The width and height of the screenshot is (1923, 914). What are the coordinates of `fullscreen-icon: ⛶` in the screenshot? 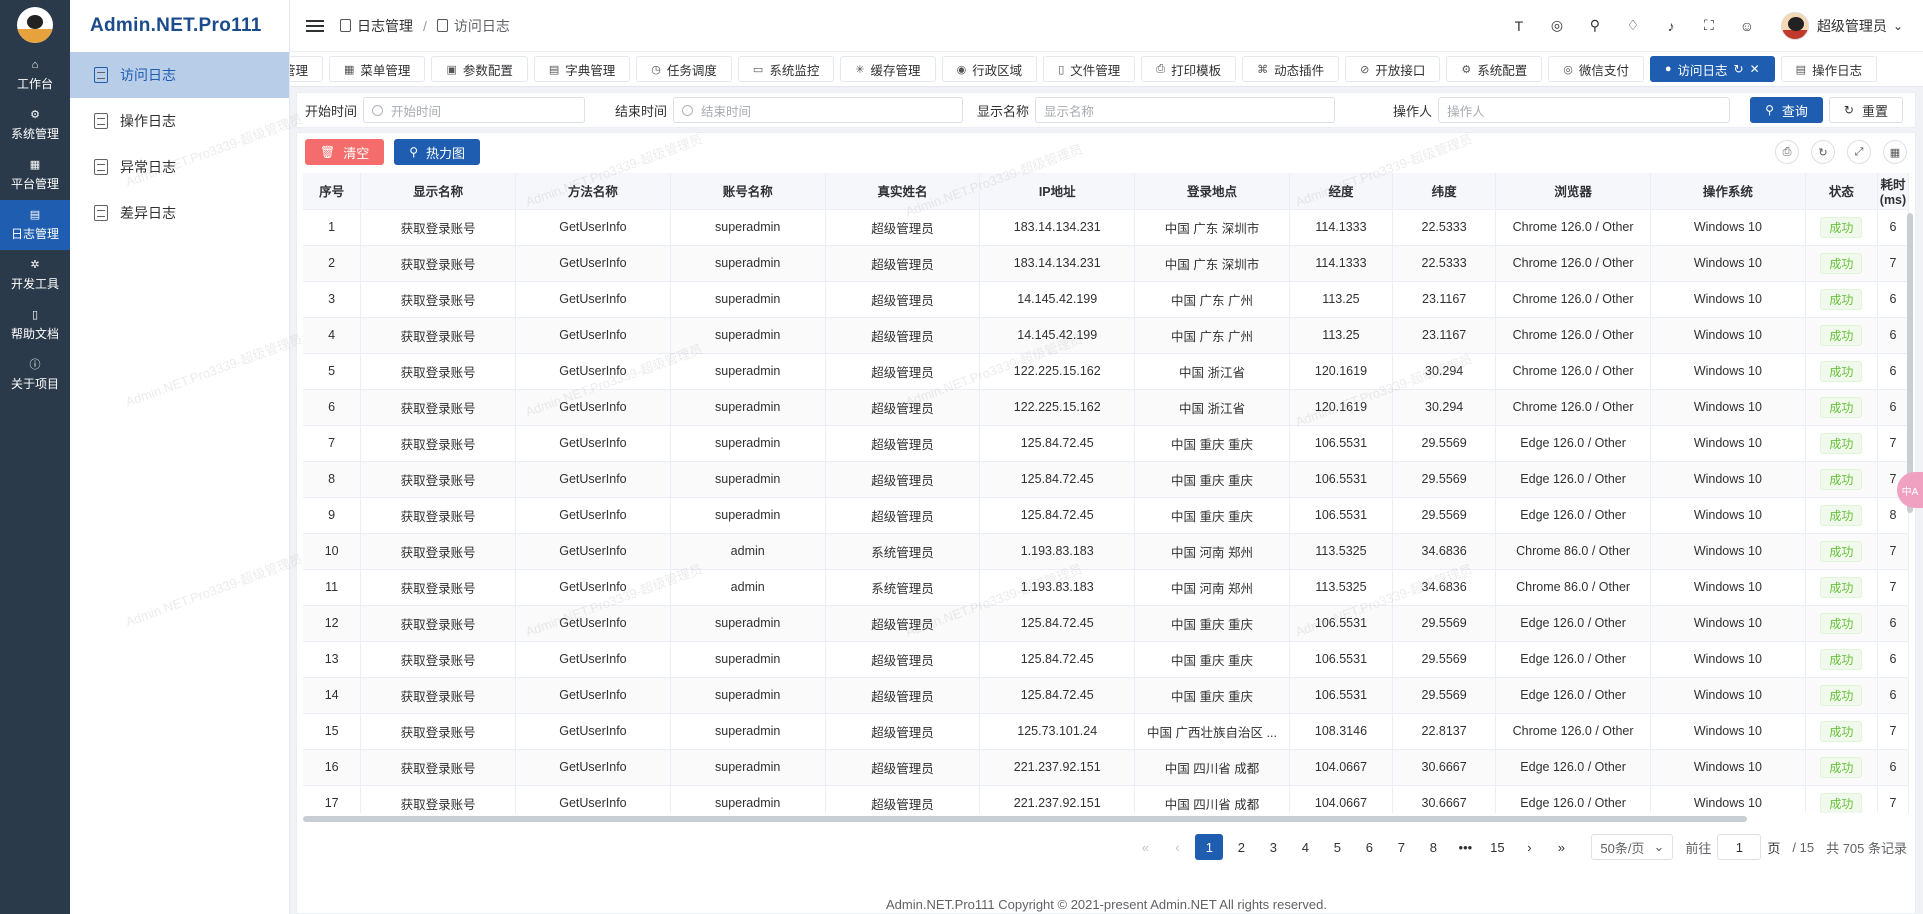 It's located at (1709, 25).